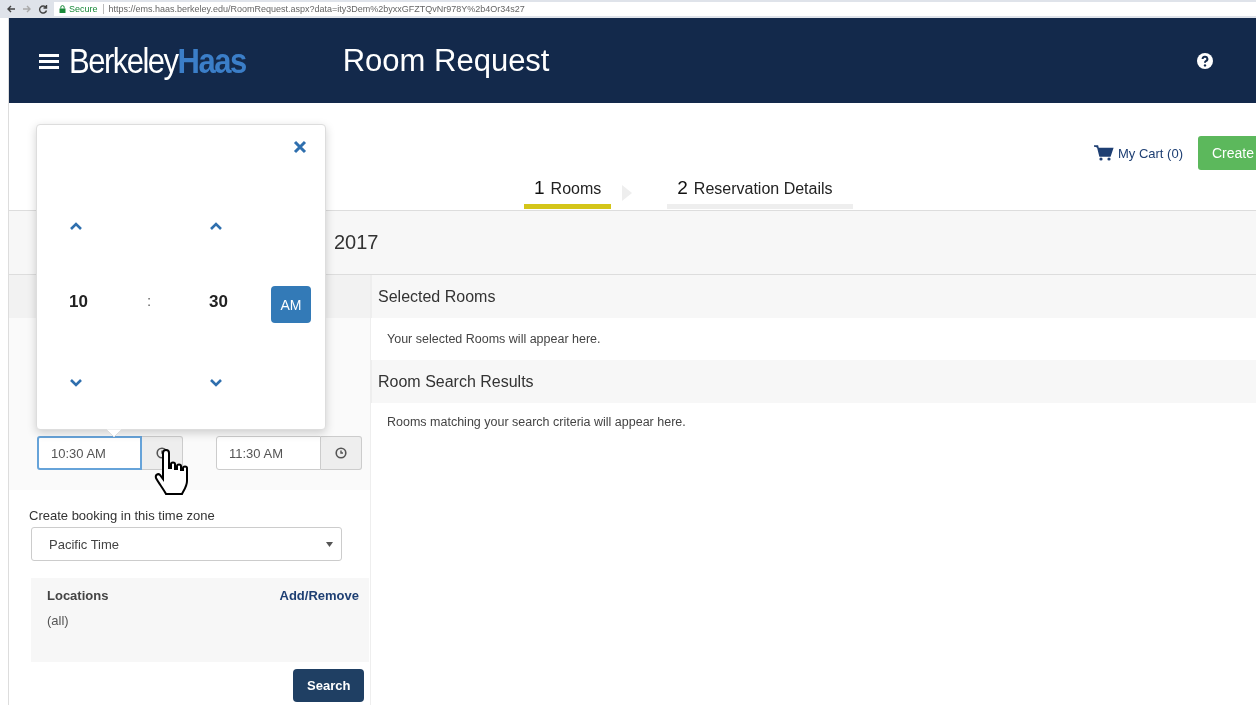 This screenshot has height=705, width=1256. I want to click on date-heading: 2017, so click(356, 242).